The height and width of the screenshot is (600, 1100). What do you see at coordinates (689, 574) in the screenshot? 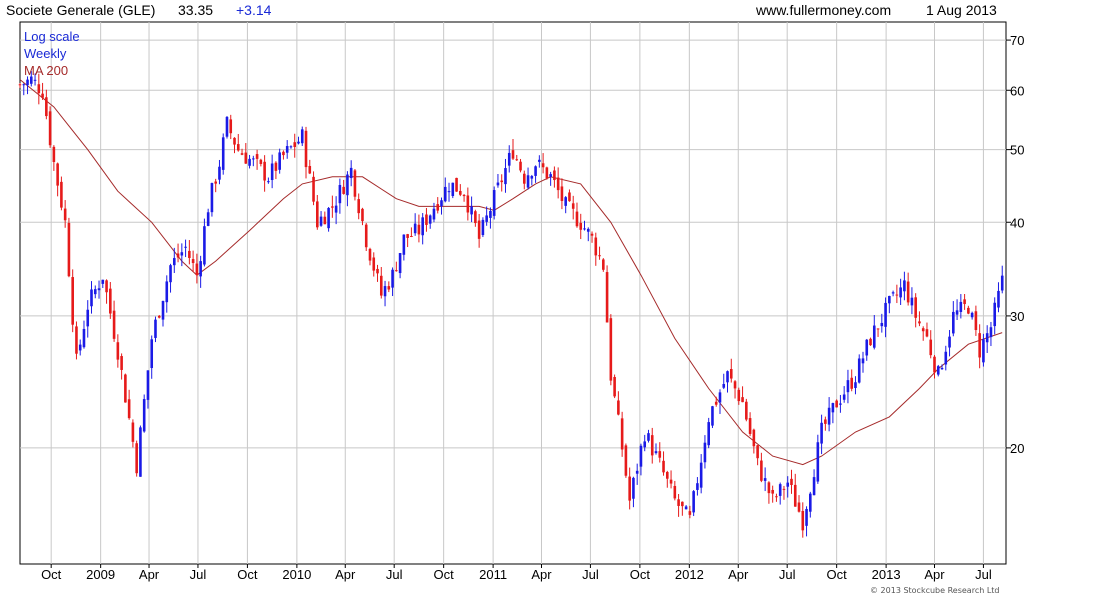
I see `x-tick-label: 2012` at bounding box center [689, 574].